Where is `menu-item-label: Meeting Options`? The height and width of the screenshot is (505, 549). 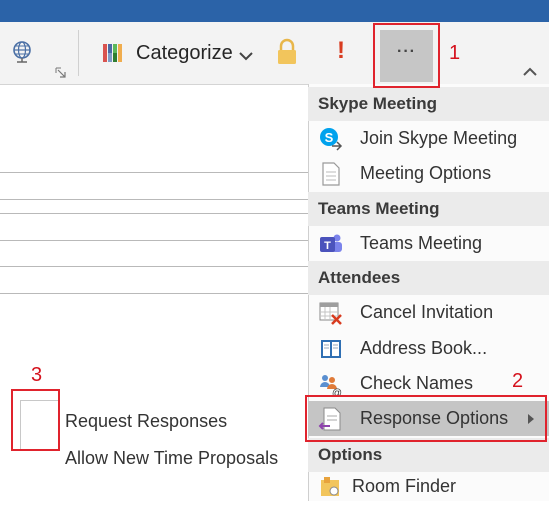 menu-item-label: Meeting Options is located at coordinates (426, 173).